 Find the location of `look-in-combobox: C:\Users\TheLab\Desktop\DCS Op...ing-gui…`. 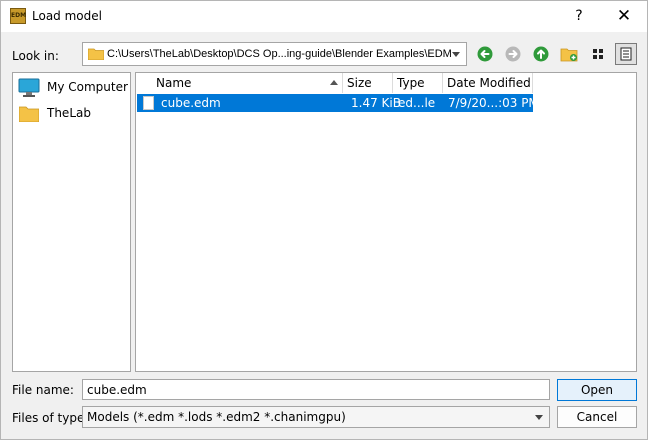

look-in-combobox: C:\Users\TheLab\Desktop\DCS Op...ing-gui… is located at coordinates (274, 54).